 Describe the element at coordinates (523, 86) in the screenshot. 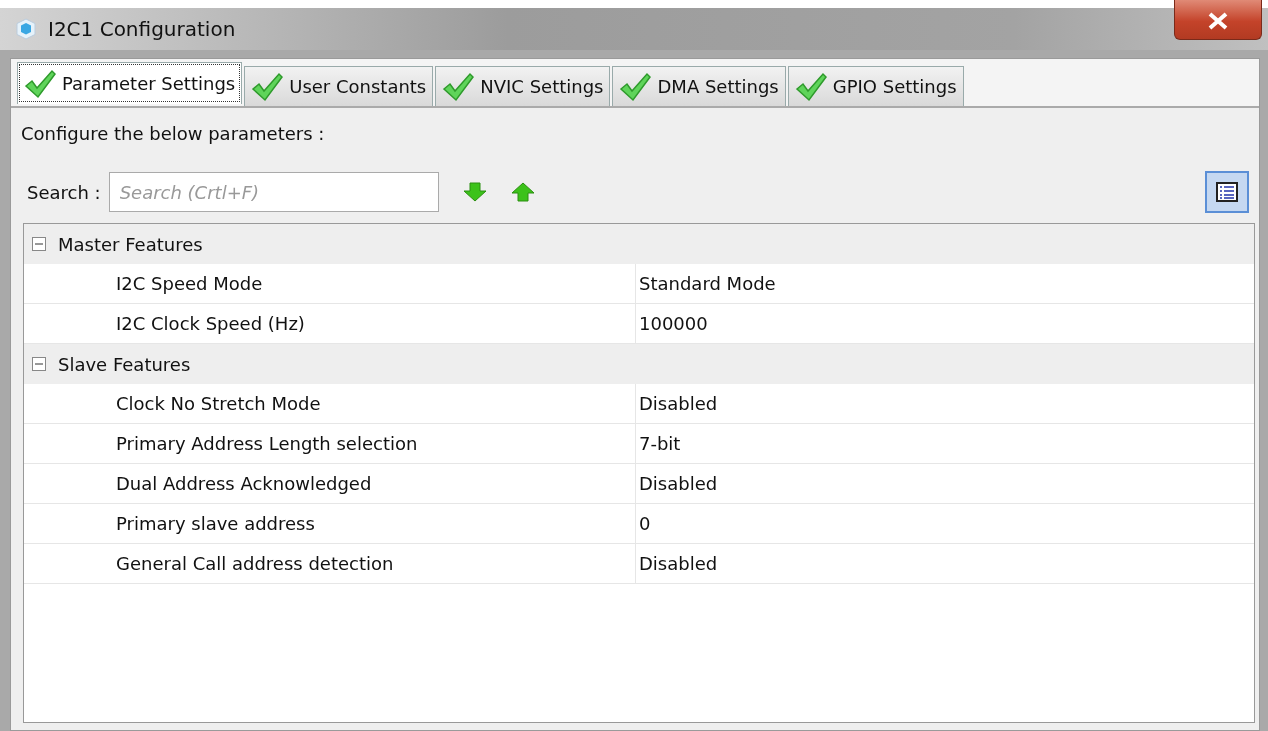

I see `tab: NVIC Settings` at that location.